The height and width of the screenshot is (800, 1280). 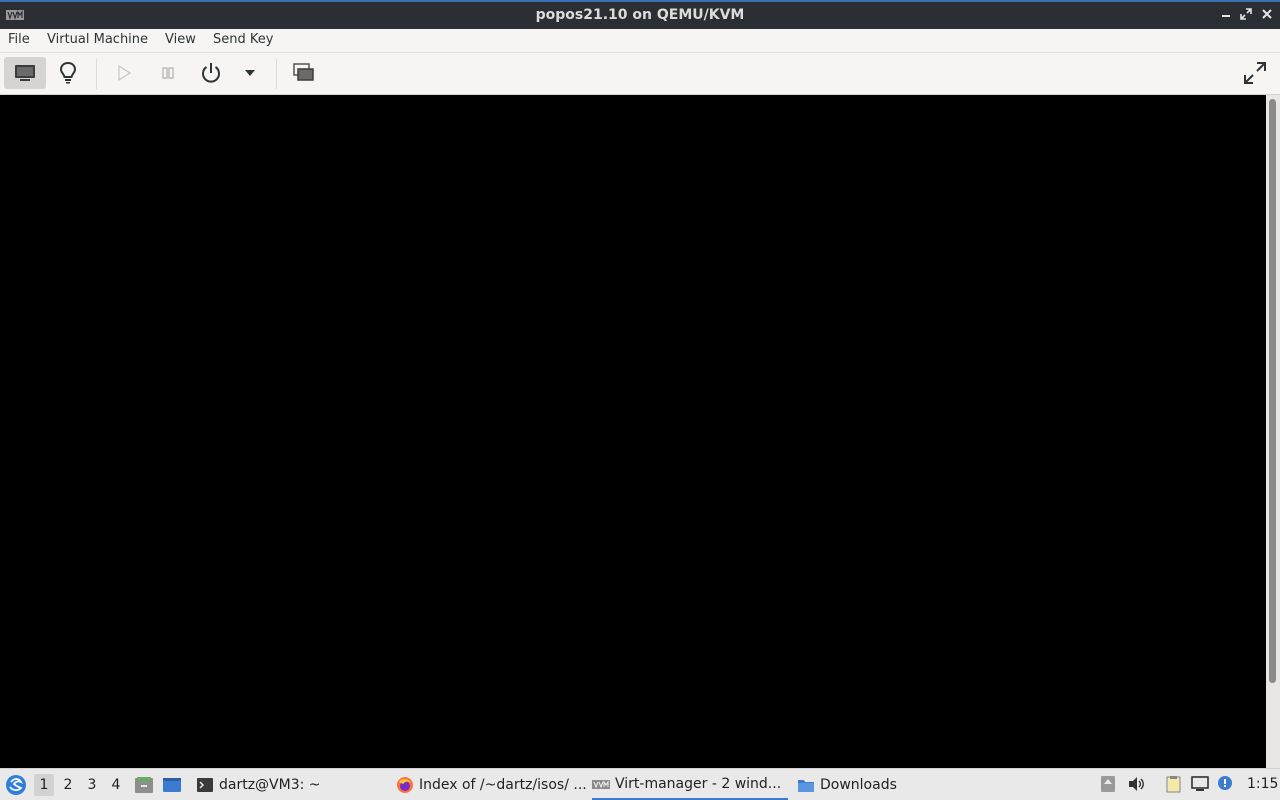 I want to click on restore-icon, so click(x=1246, y=14).